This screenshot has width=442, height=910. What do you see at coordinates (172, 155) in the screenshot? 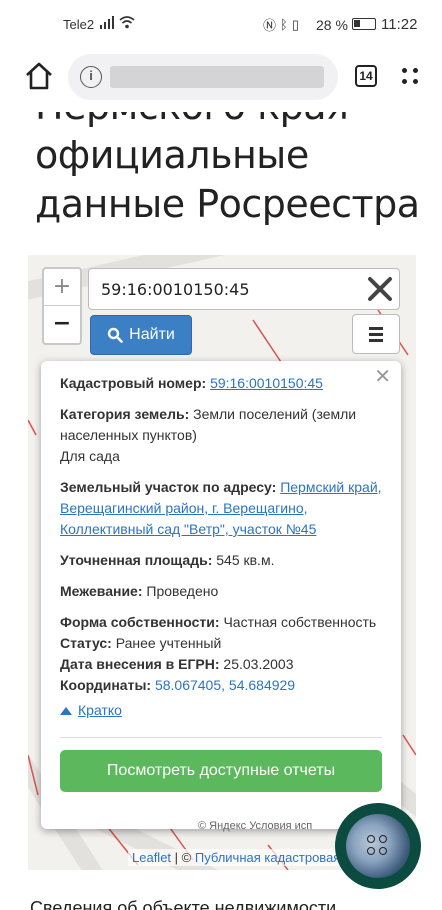
I see `heading-line-2: официальные` at bounding box center [172, 155].